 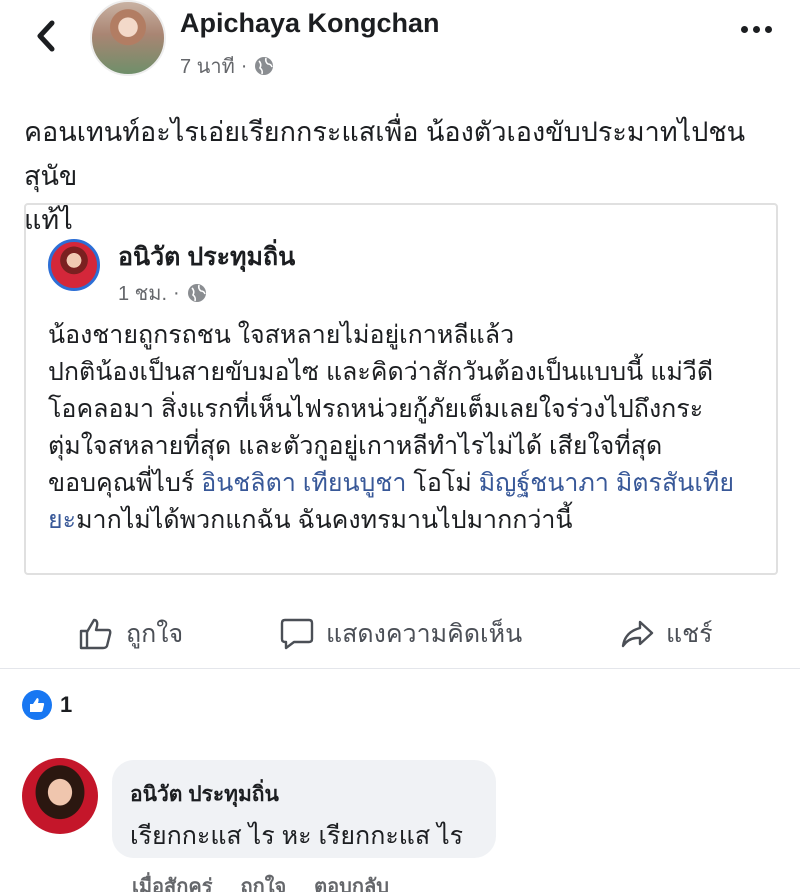 I want to click on post-author-name: Apichaya Kongchan, so click(x=310, y=23).